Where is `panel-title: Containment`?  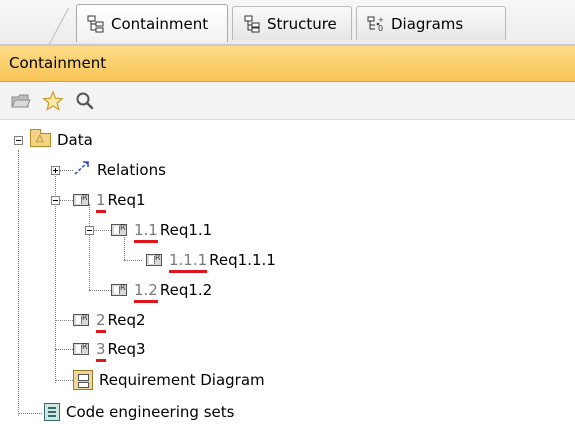 panel-title: Containment is located at coordinates (287, 64).